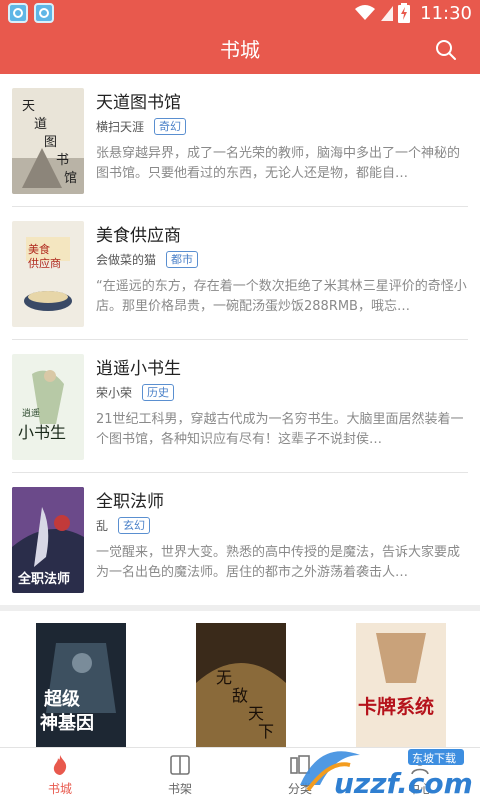  I want to click on book-cover: 小书生 逍遥, so click(48, 407).